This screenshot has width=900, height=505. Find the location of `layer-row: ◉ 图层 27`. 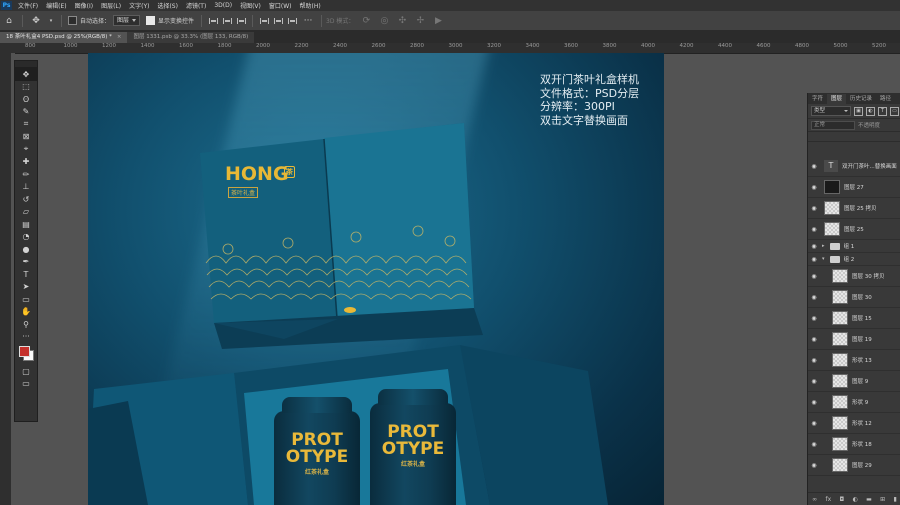

layer-row: ◉ 图层 27 is located at coordinates (854, 187).